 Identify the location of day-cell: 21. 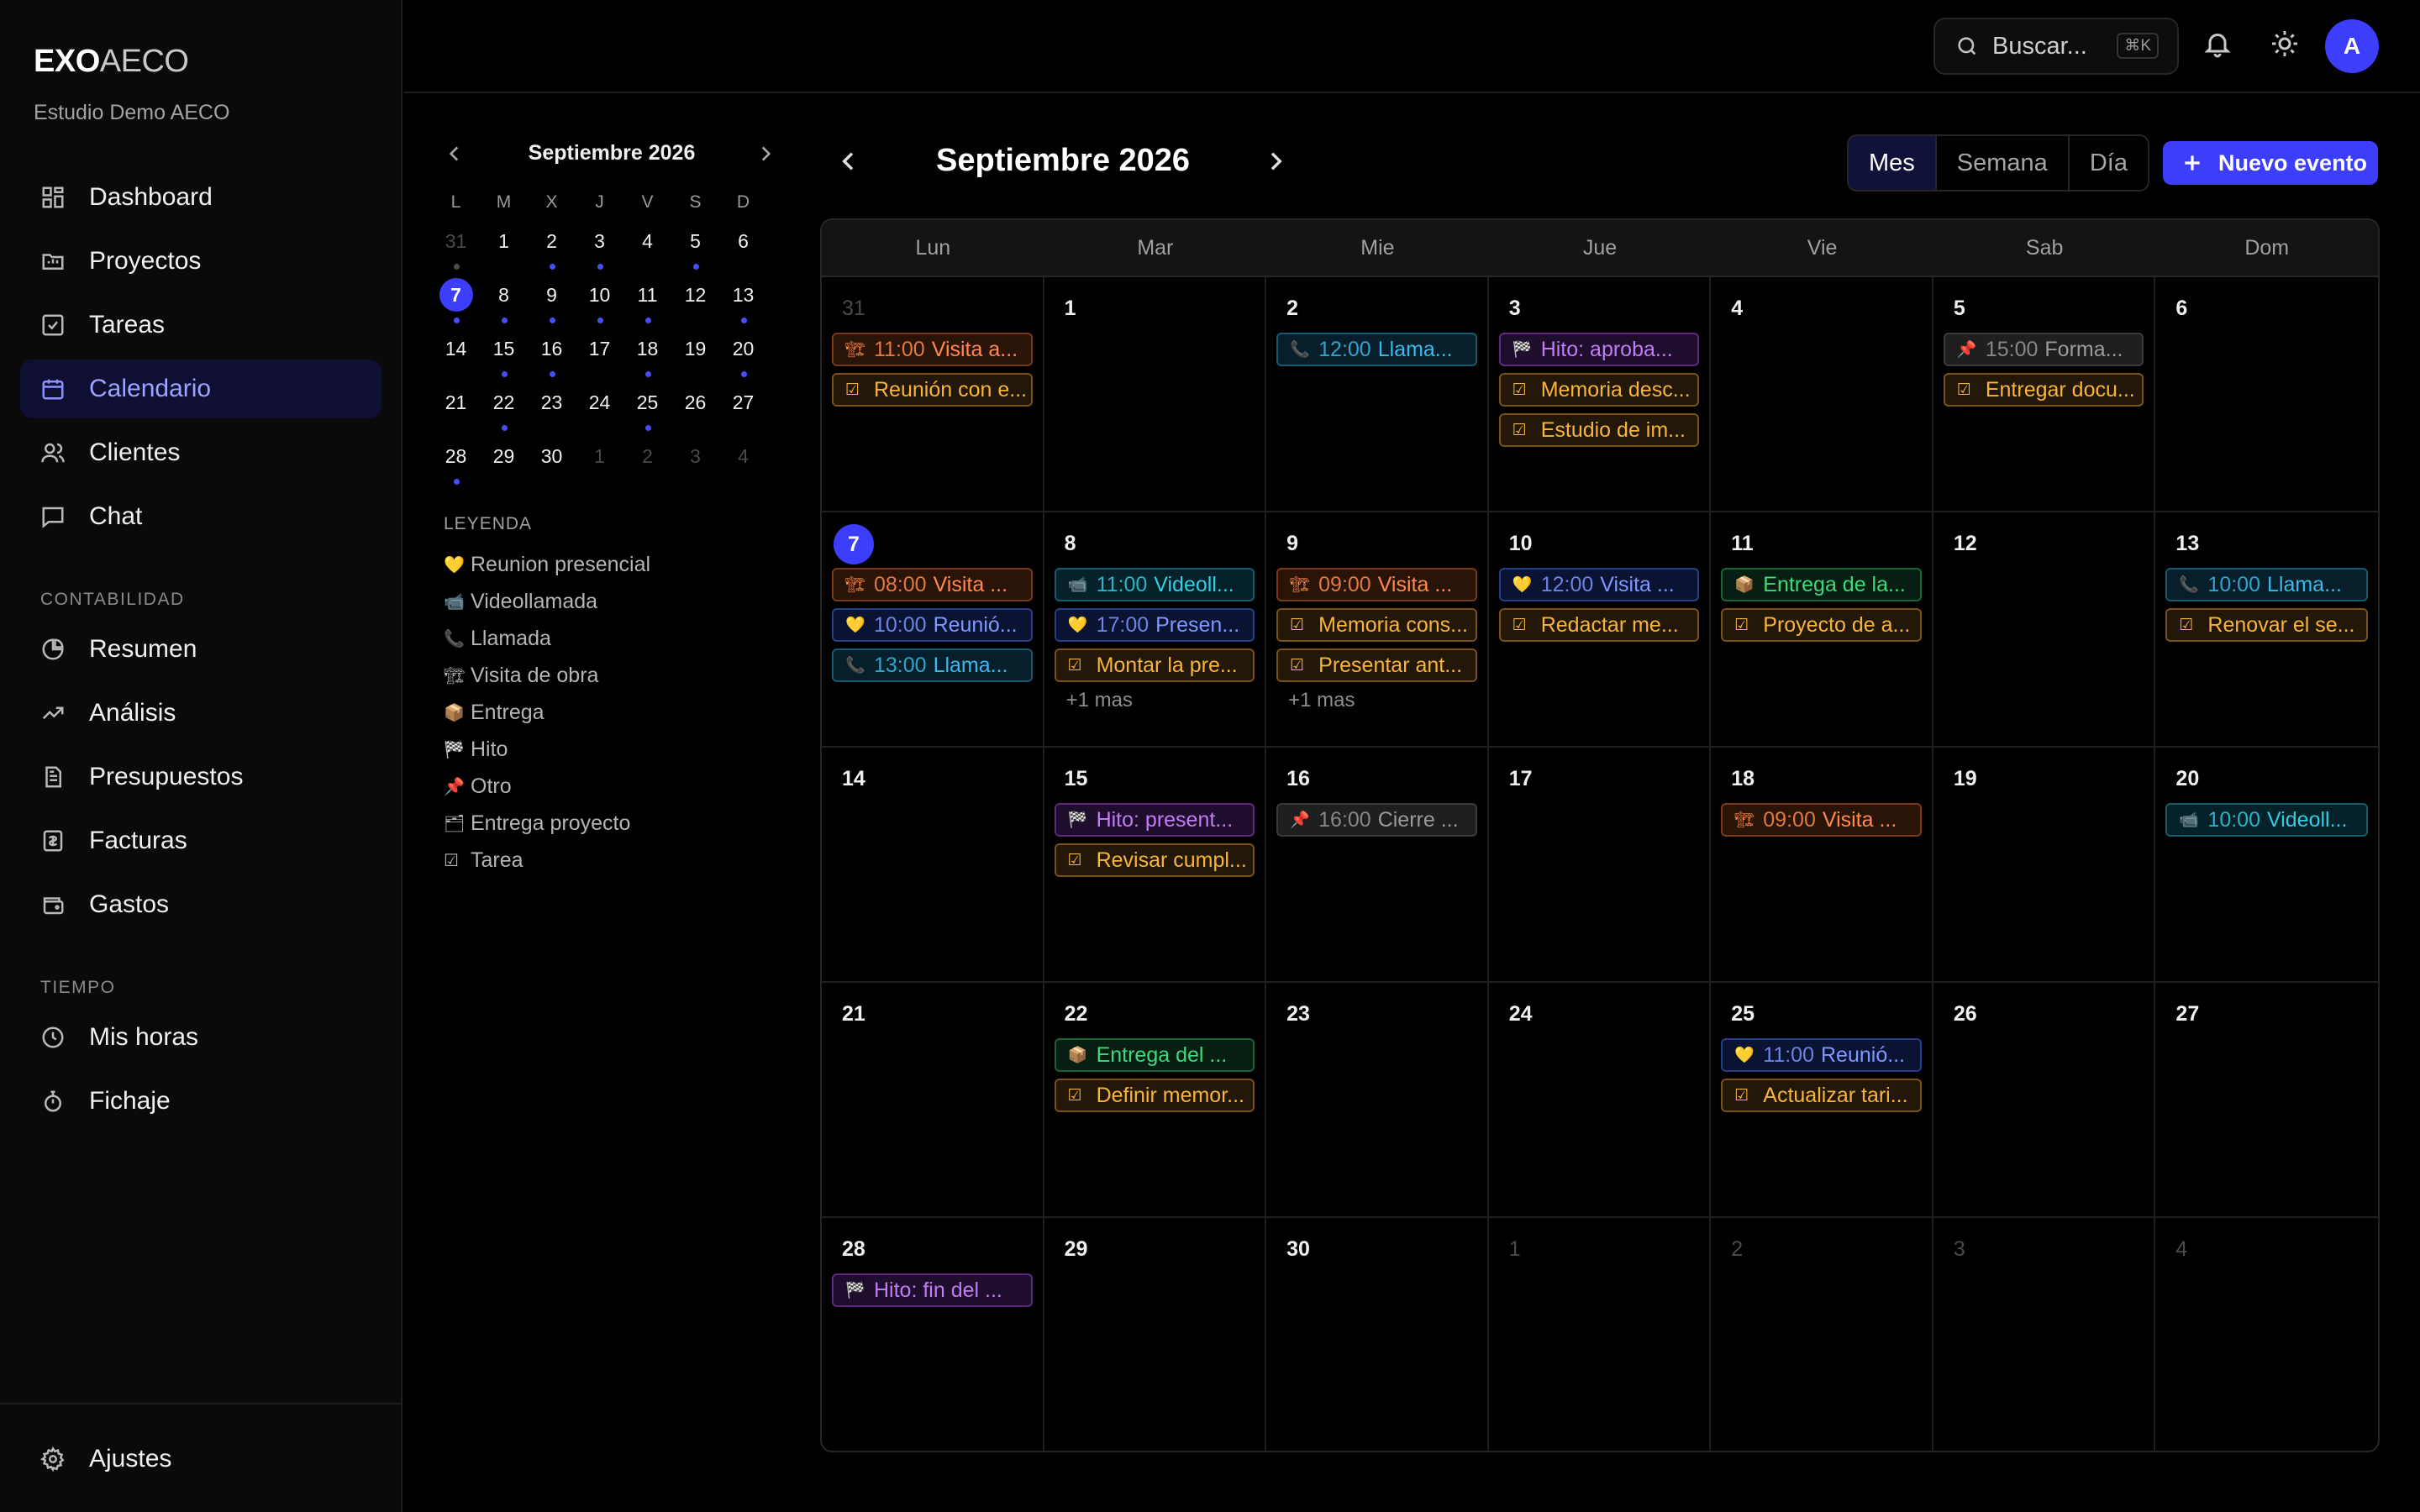
(933, 1099).